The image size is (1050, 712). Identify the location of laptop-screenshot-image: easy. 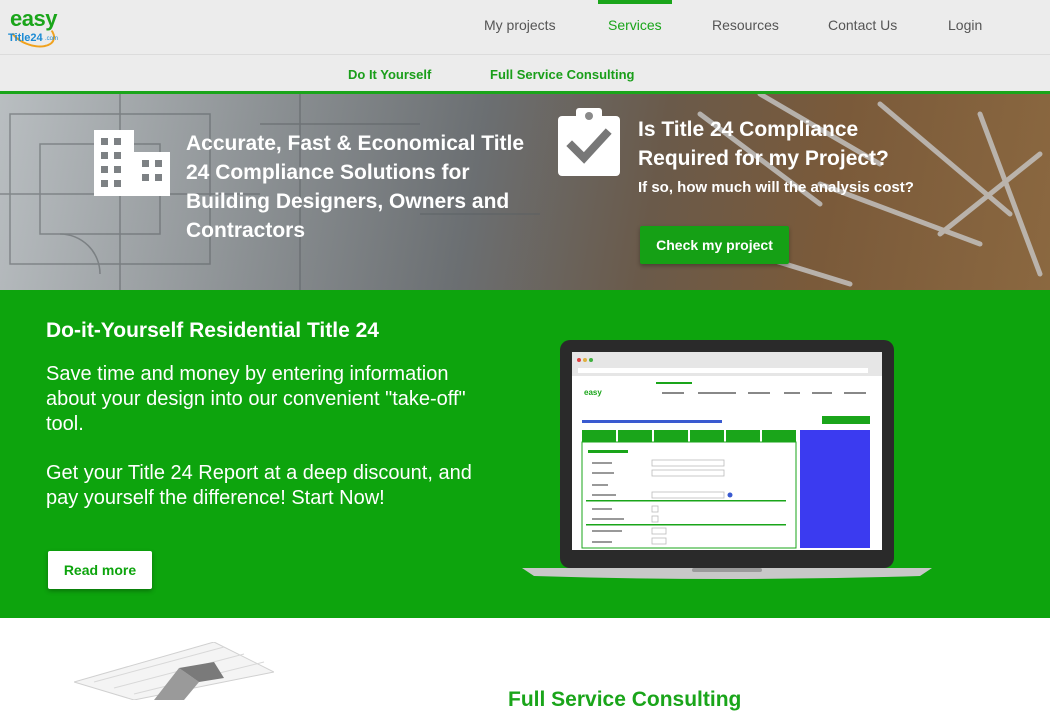
(727, 459).